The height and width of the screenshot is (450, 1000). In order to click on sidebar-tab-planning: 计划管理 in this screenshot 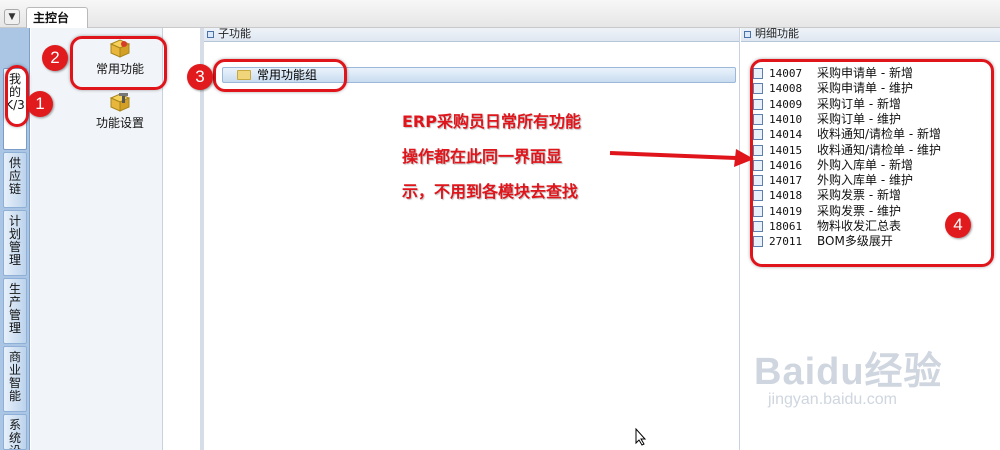, I will do `click(15, 243)`.